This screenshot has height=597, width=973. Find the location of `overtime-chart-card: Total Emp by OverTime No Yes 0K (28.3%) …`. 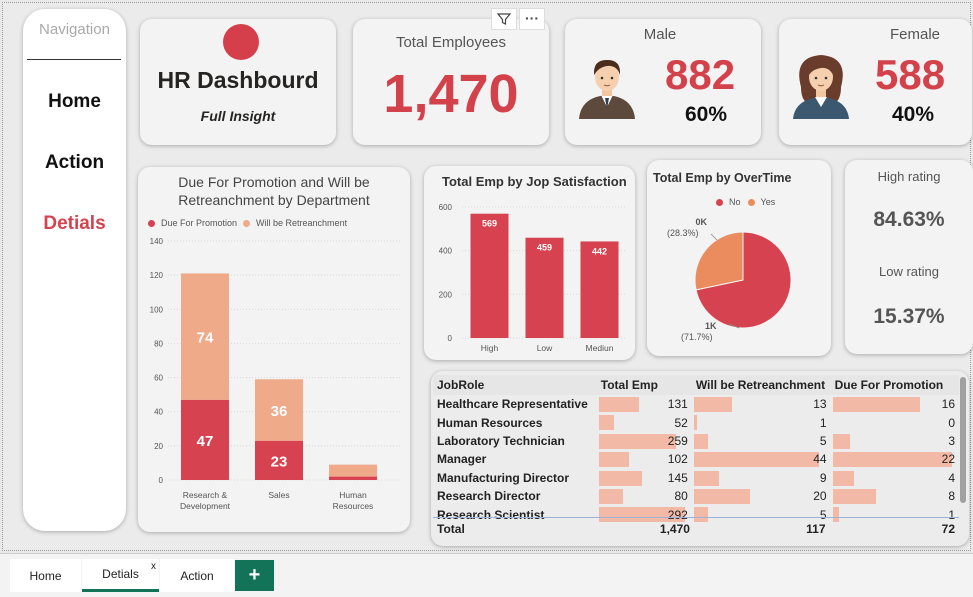

overtime-chart-card: Total Emp by OverTime No Yes 0K (28.3%) … is located at coordinates (739, 258).